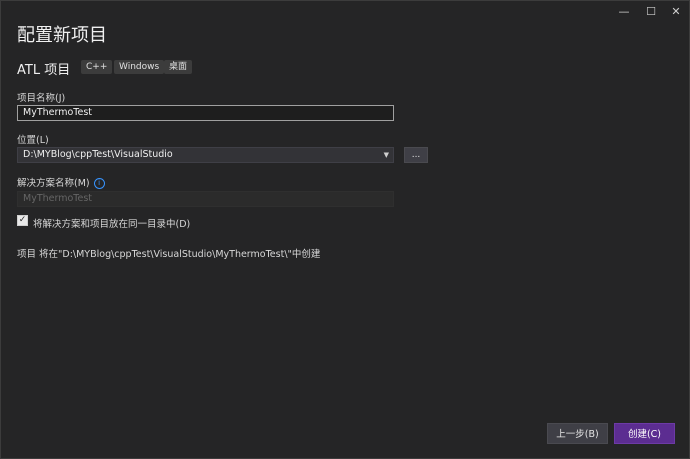 The height and width of the screenshot is (459, 690). I want to click on page-title: 配置新项目, so click(62, 35).